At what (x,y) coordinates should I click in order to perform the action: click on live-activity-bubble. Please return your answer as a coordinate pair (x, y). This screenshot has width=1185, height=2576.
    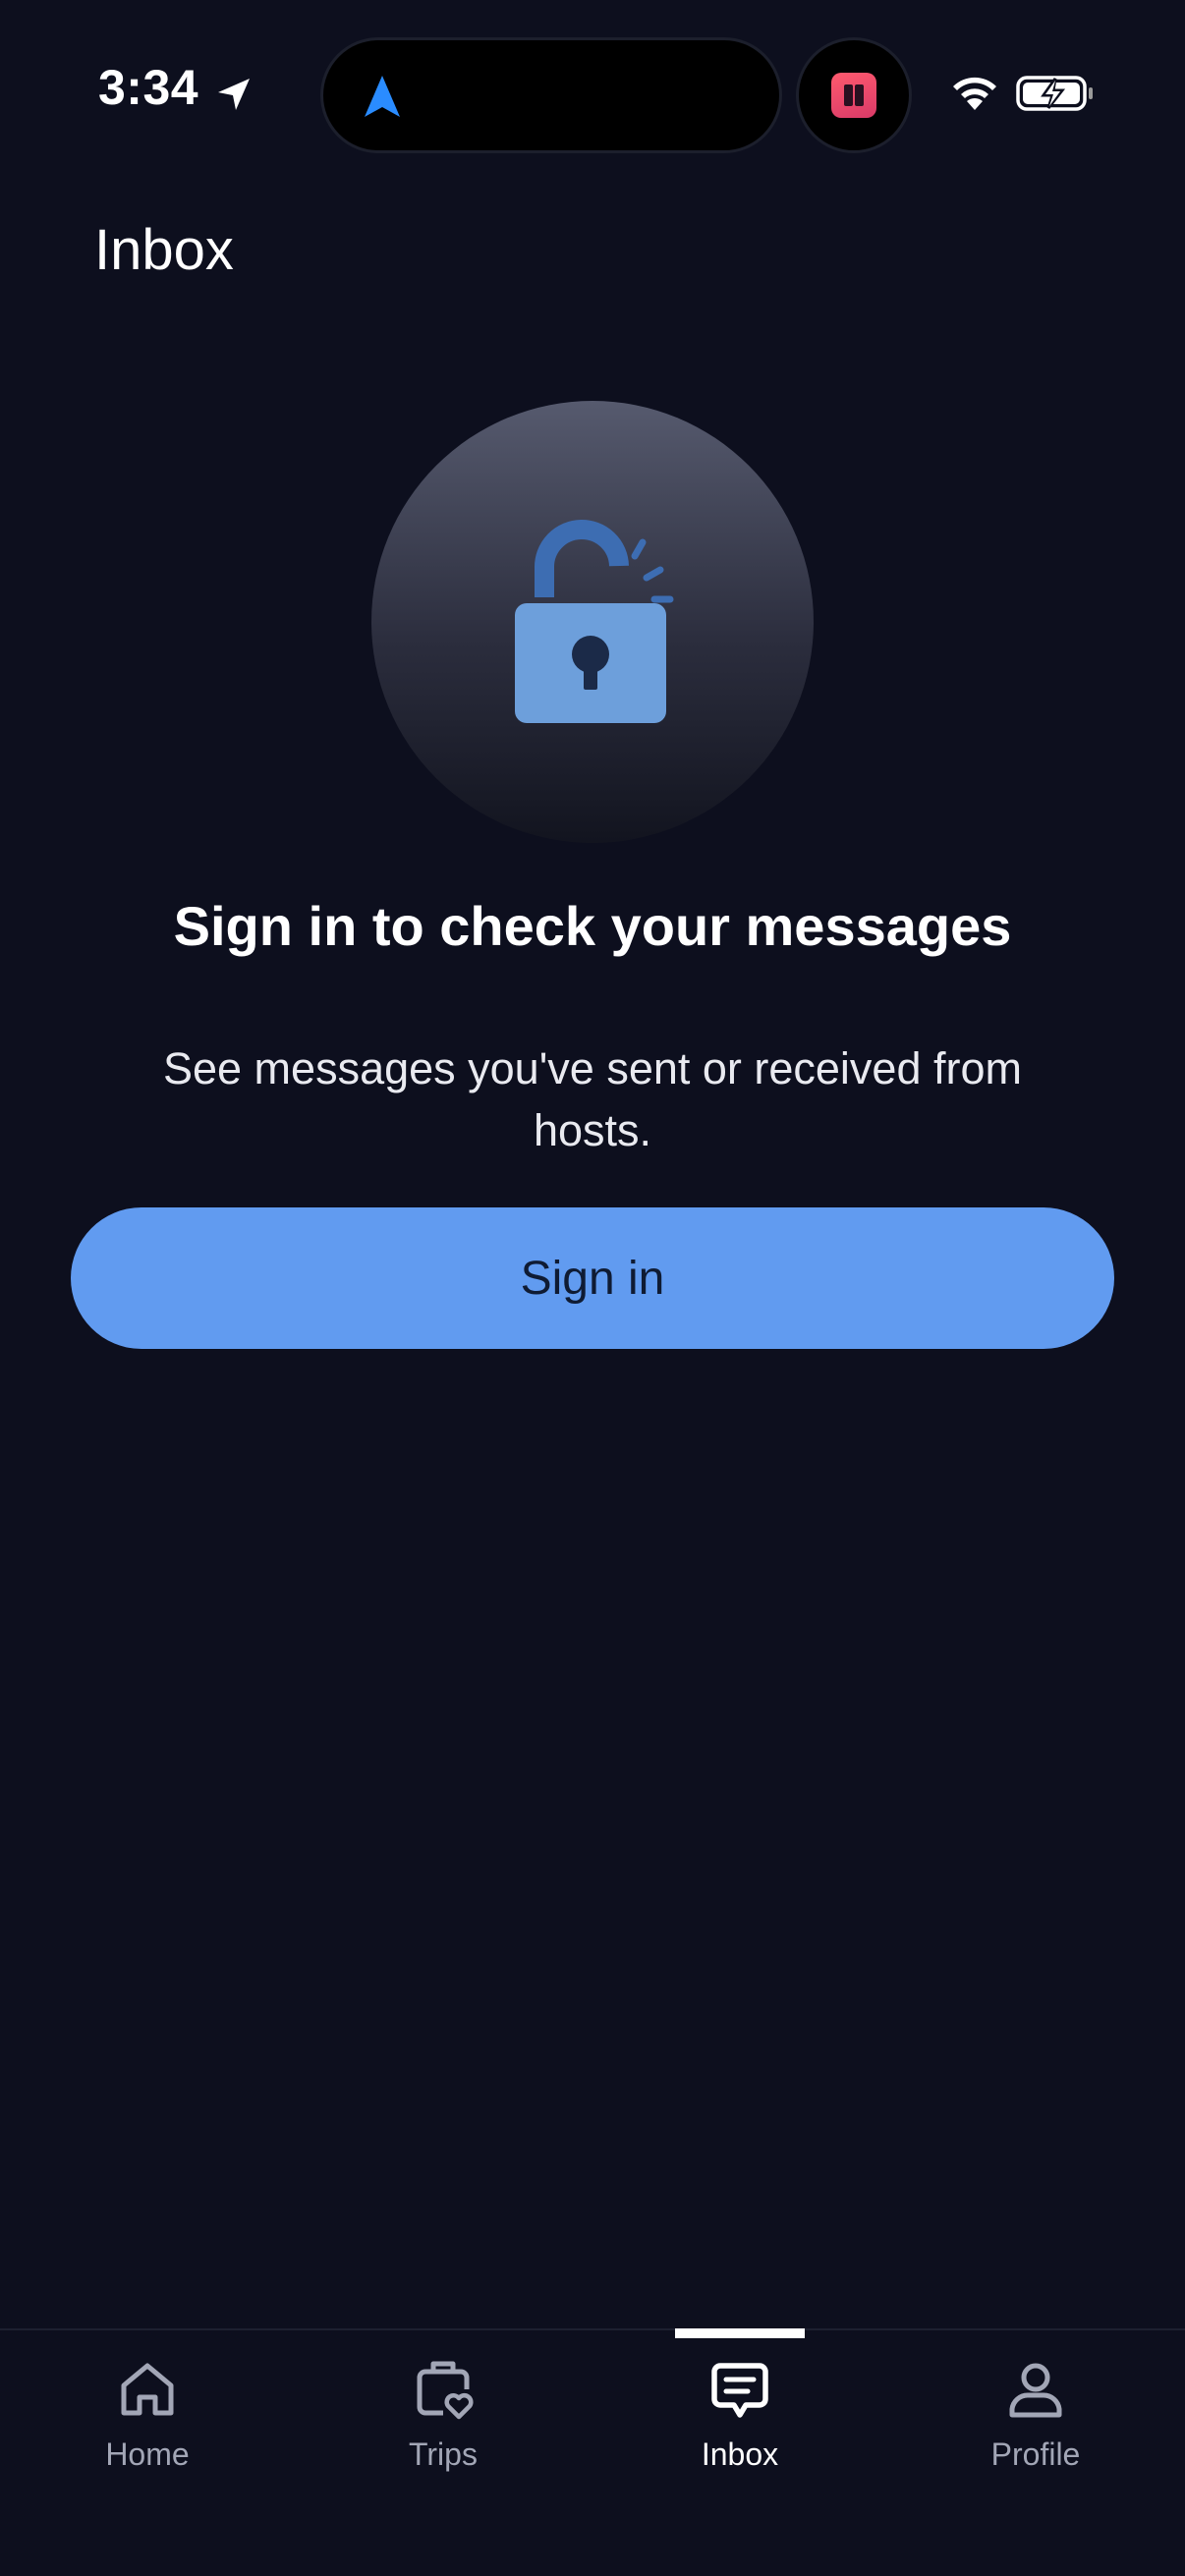
    Looking at the image, I should click on (854, 95).